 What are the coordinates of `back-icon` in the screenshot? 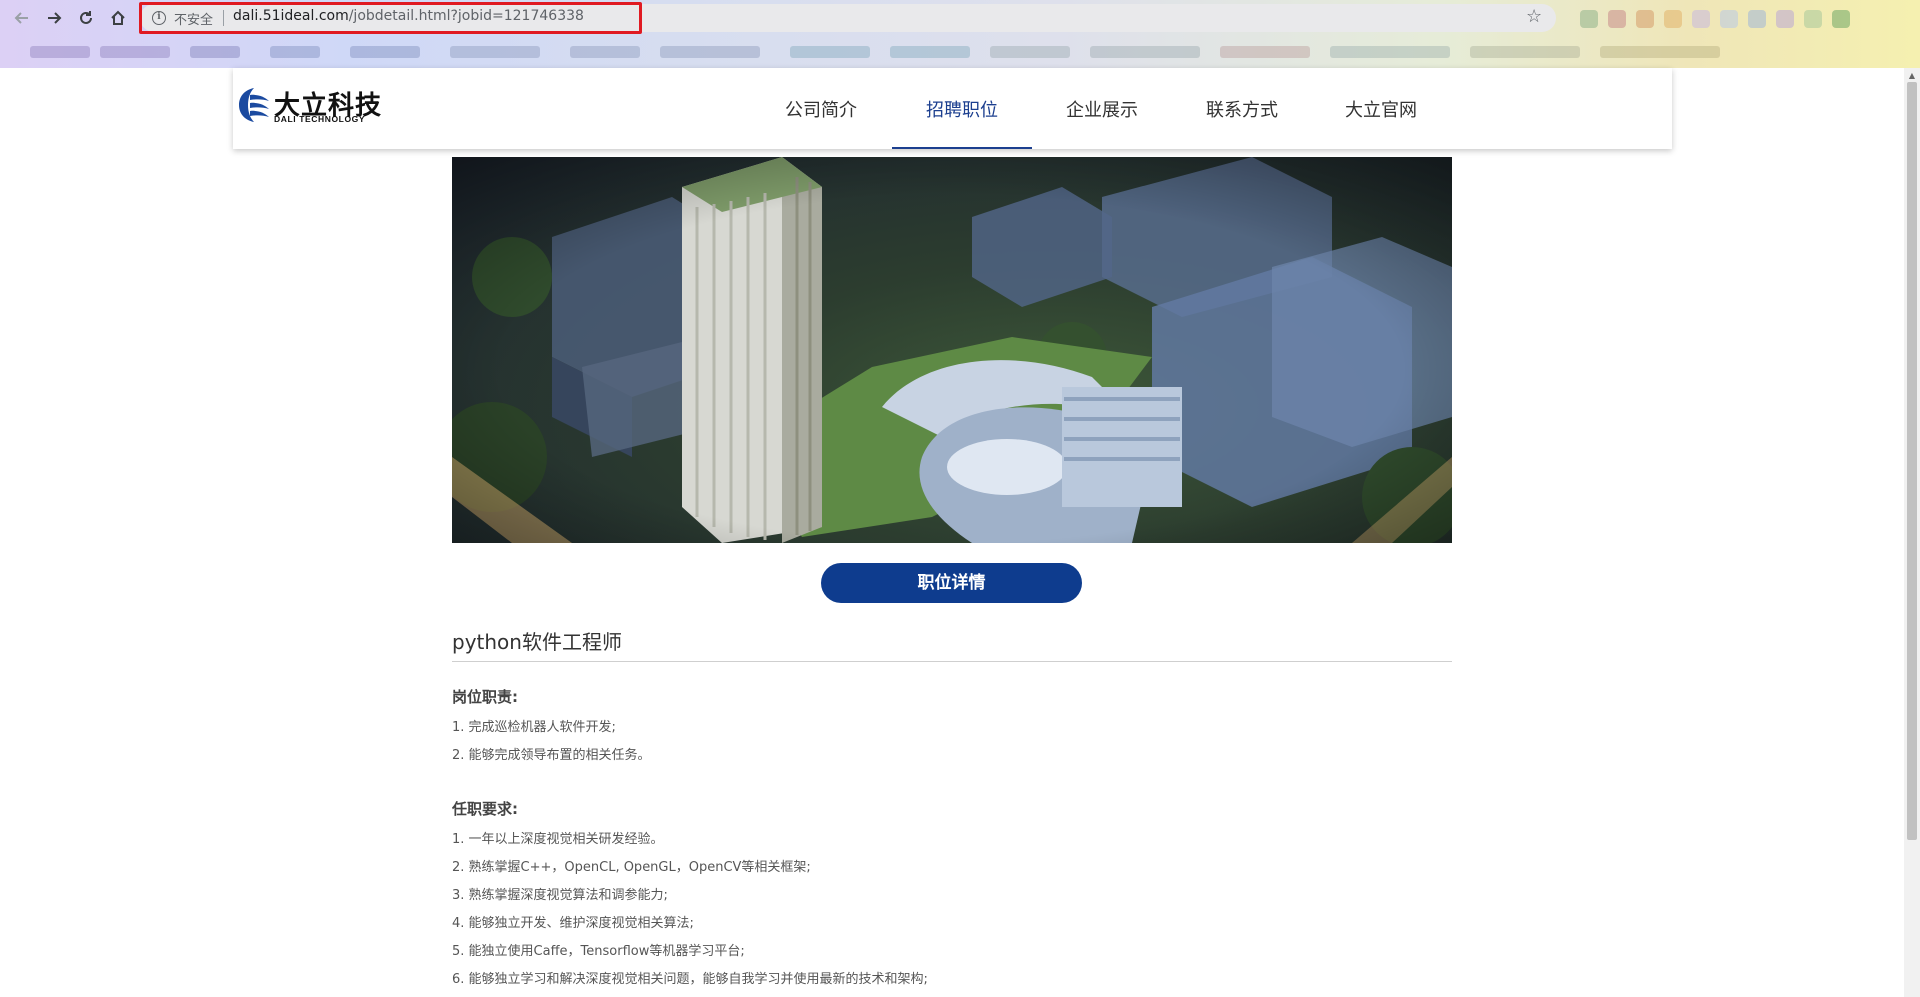 It's located at (22, 18).